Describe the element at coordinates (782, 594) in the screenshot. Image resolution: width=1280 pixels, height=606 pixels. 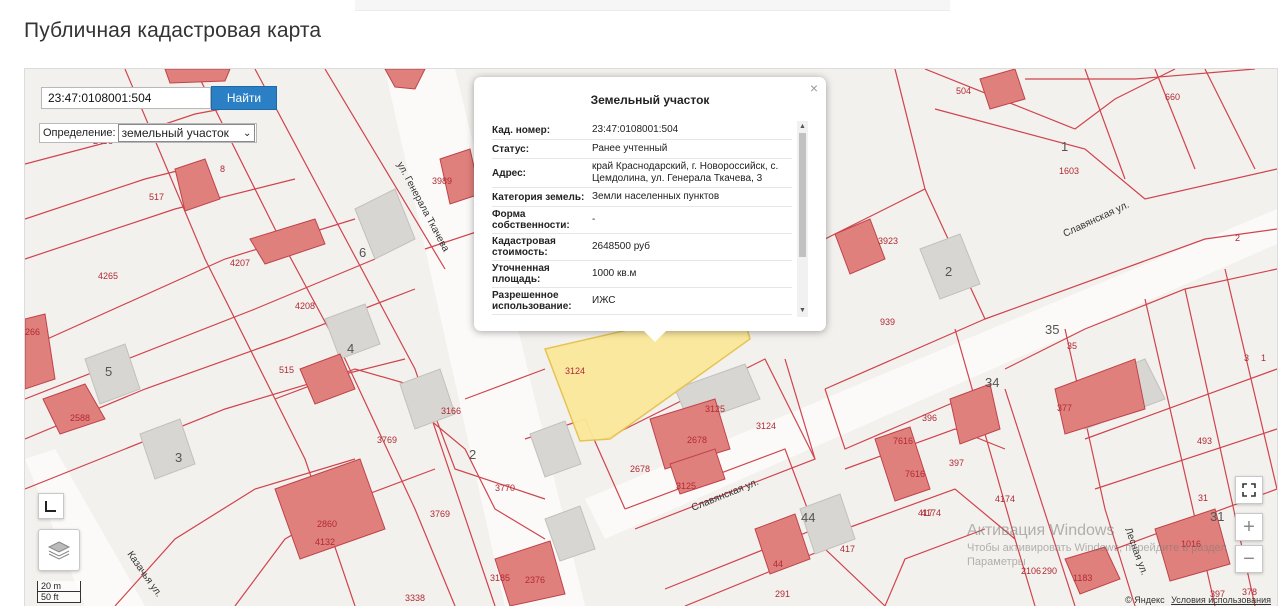
I see `parcel-number: 291` at that location.